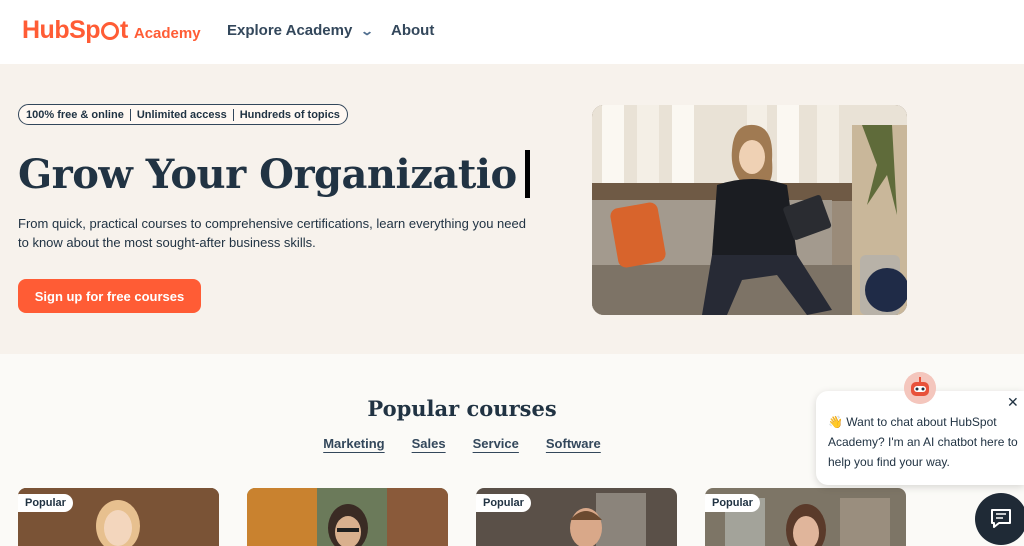 Image resolution: width=1024 pixels, height=546 pixels. Describe the element at coordinates (512, 32) in the screenshot. I see `site-header: HubSp t Academy Explore Academy ⌄ About` at that location.